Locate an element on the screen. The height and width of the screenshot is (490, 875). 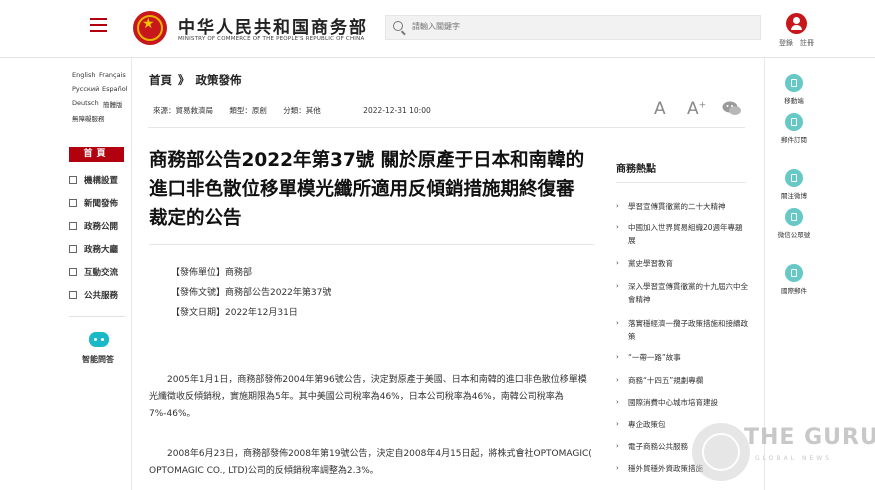
user-icon is located at coordinates (796, 23).